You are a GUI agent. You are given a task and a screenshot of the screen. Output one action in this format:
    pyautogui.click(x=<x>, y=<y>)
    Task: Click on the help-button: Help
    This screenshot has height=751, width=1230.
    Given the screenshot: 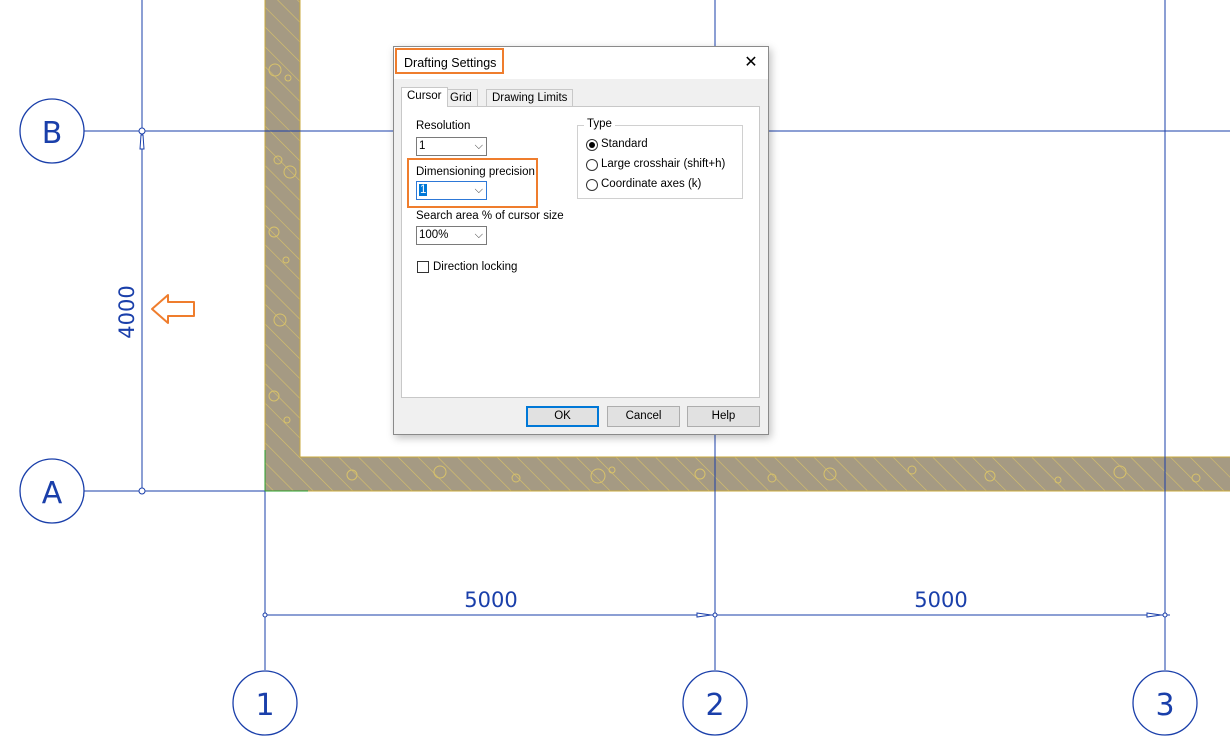 What is the action you would take?
    pyautogui.click(x=723, y=416)
    